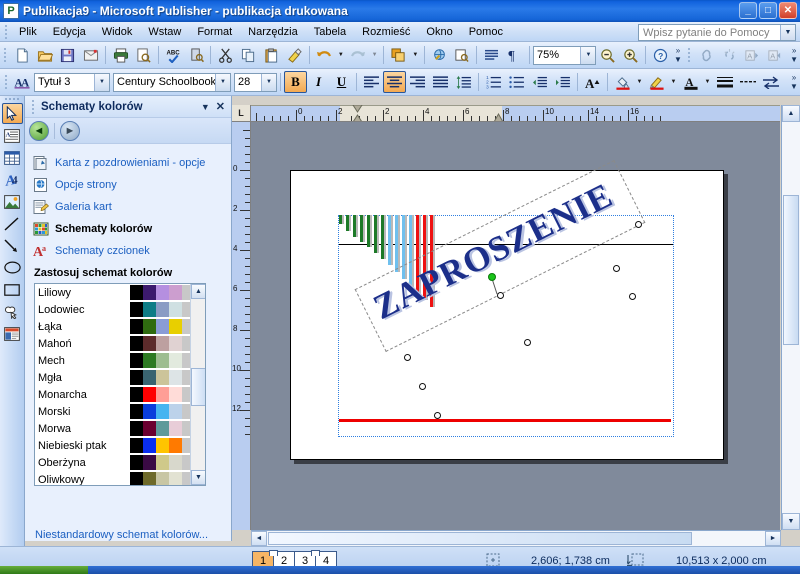 The width and height of the screenshot is (800, 574). Describe the element at coordinates (357, 113) in the screenshot. I see `ruler-margin-marker` at that location.